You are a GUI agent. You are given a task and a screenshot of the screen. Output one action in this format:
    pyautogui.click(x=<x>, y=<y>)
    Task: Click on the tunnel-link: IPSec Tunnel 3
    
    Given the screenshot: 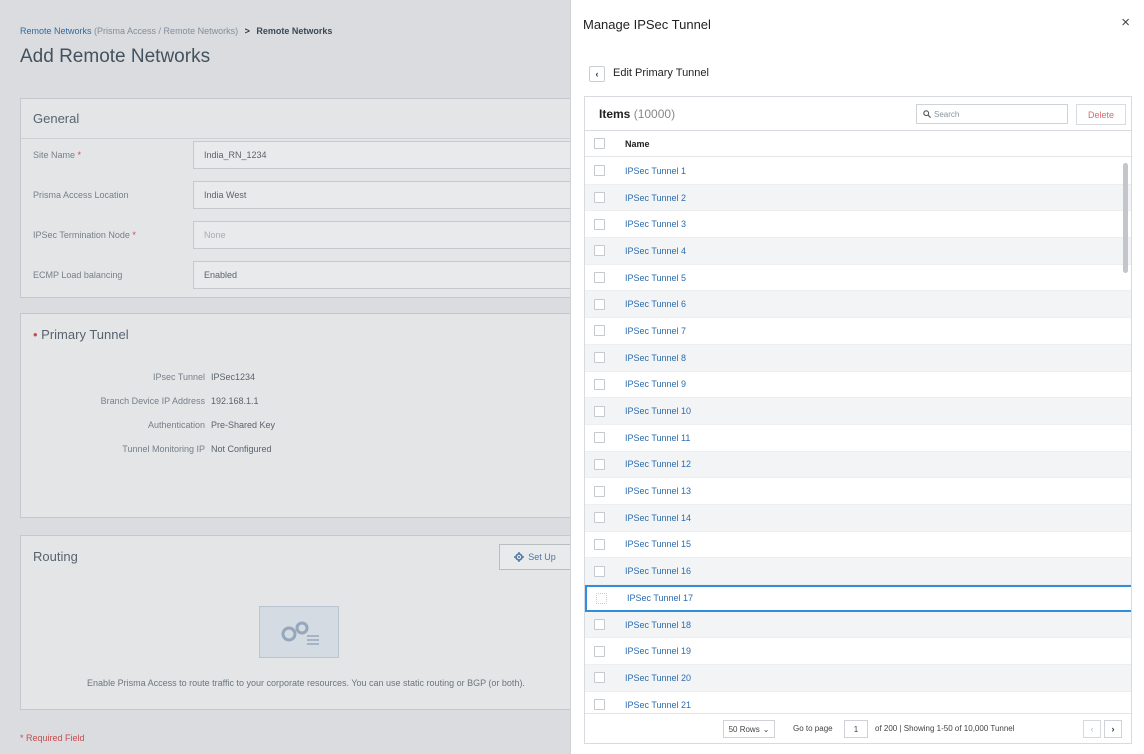 What is the action you would take?
    pyautogui.click(x=655, y=224)
    